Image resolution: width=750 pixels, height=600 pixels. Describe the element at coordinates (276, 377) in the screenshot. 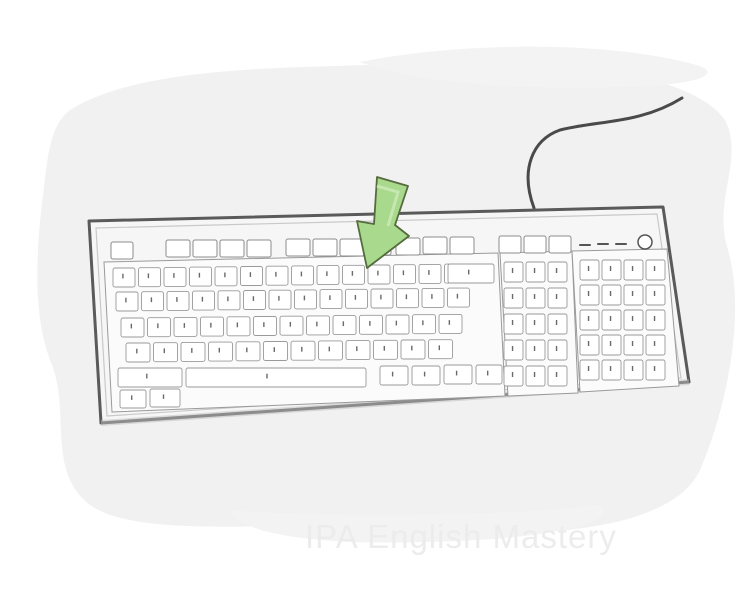

I see `spacebar-key` at that location.